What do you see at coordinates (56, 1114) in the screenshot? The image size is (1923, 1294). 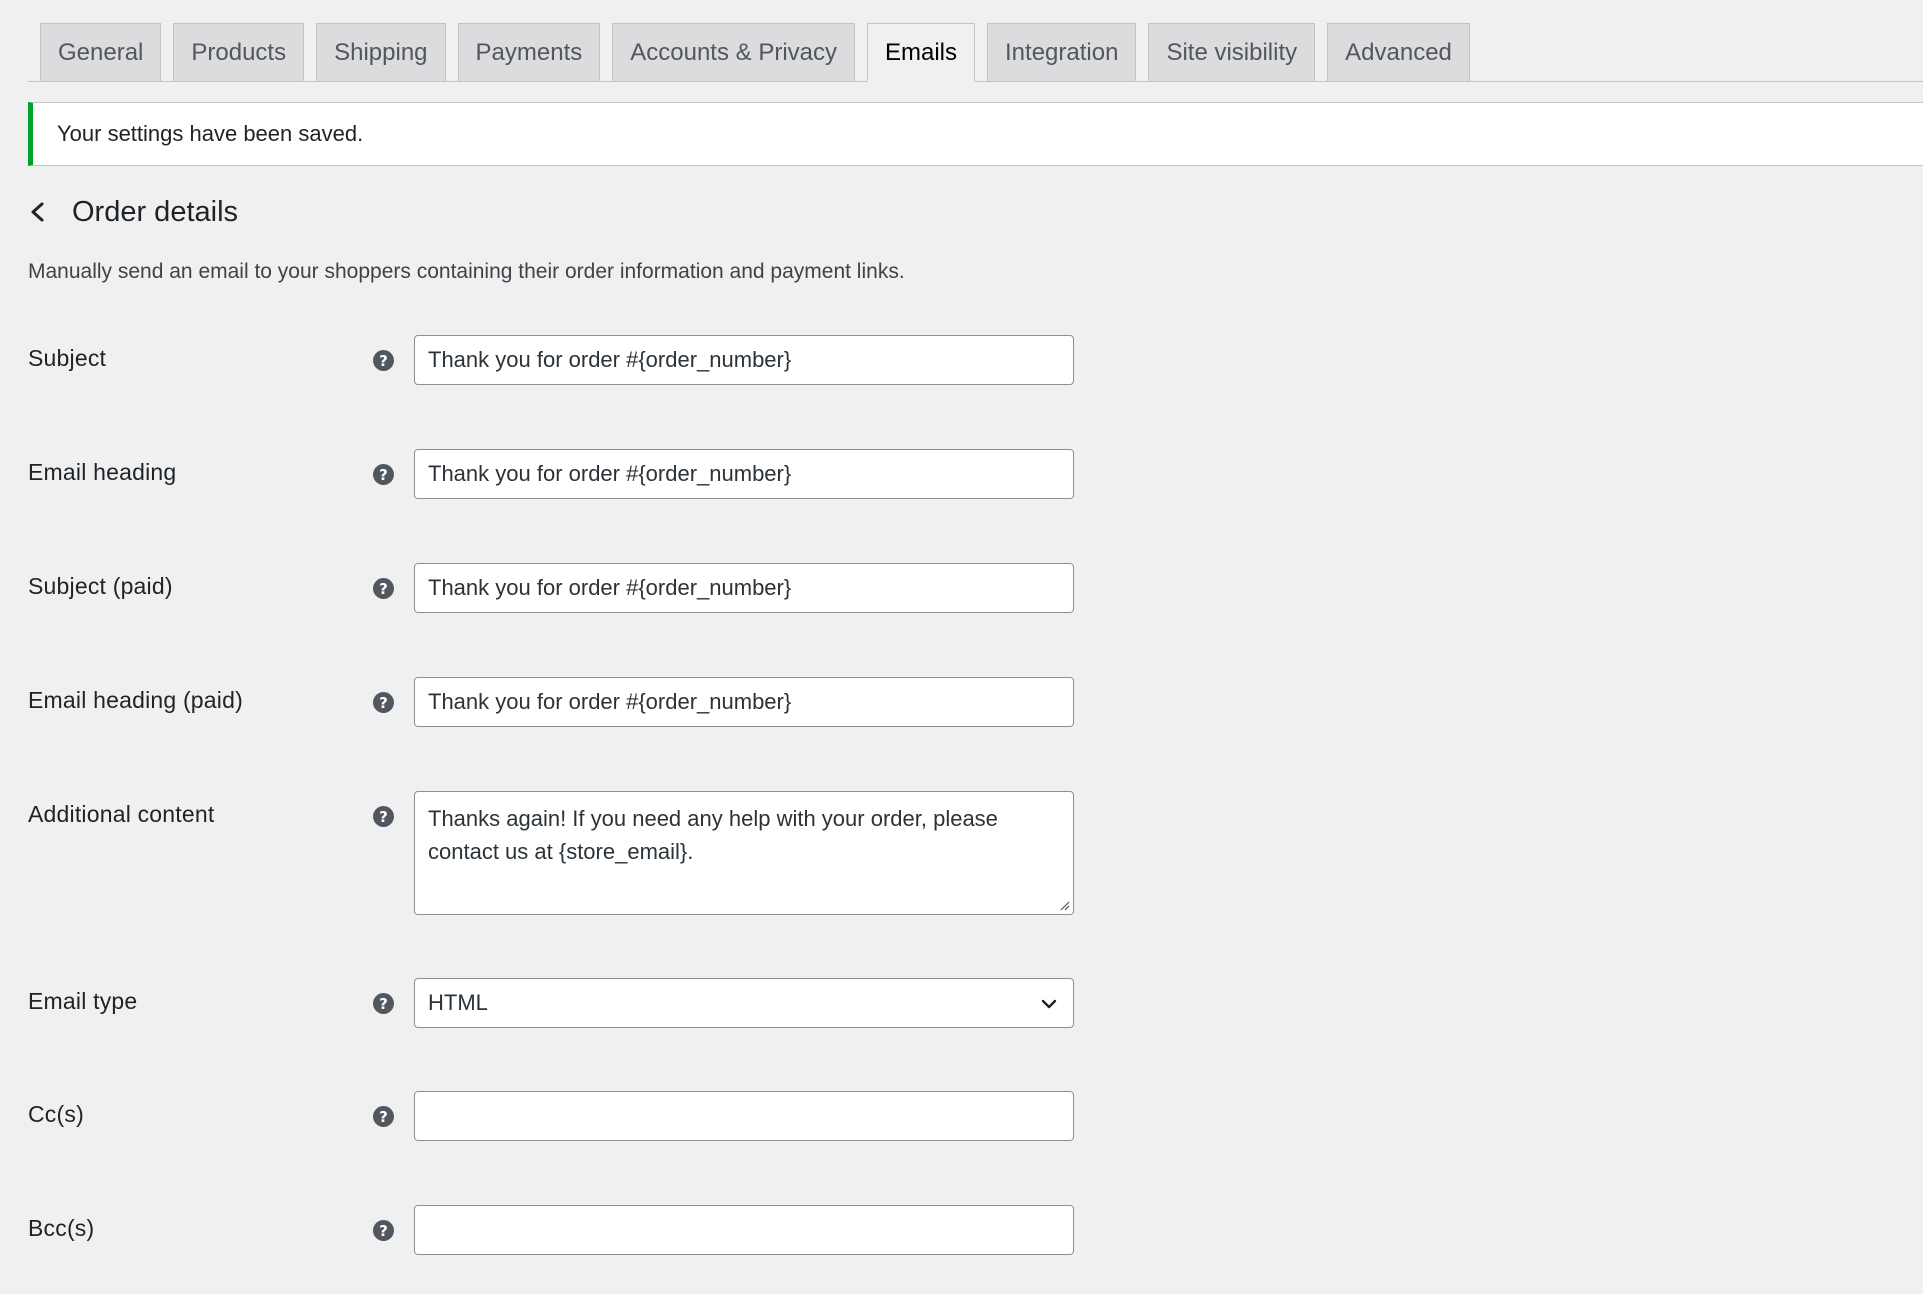 I see `cc-label: Cc(s)` at bounding box center [56, 1114].